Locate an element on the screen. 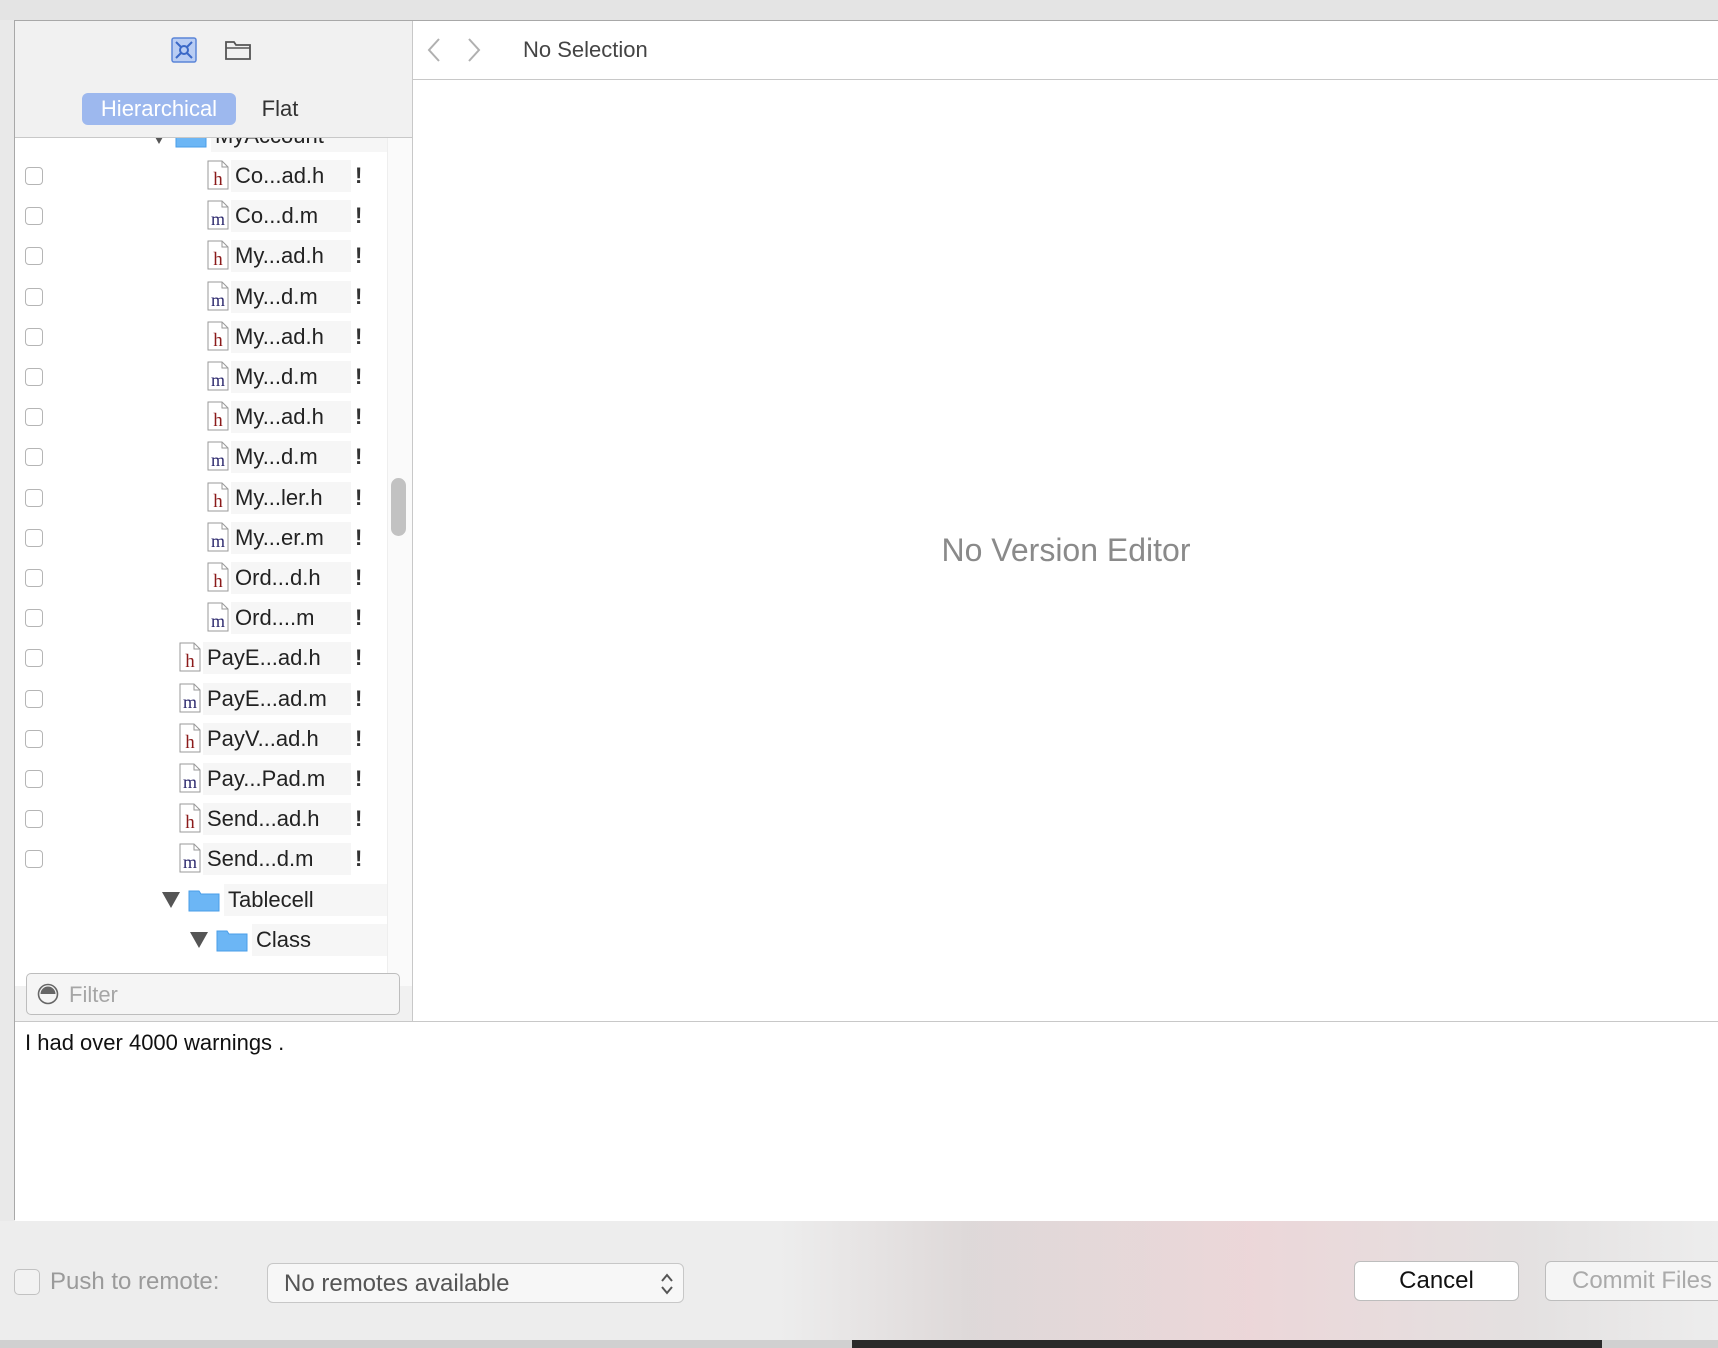 This screenshot has width=1718, height=1348. editor-navigation-bar: No Selection is located at coordinates (1065, 50).